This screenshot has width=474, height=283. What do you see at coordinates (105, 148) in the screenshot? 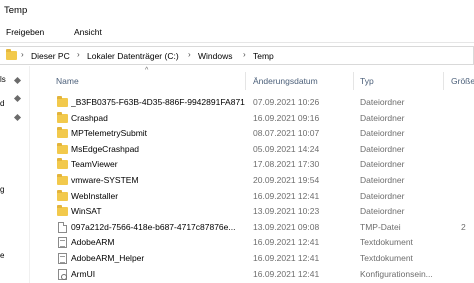
I see `file-name: MsEdgeCrashpad` at bounding box center [105, 148].